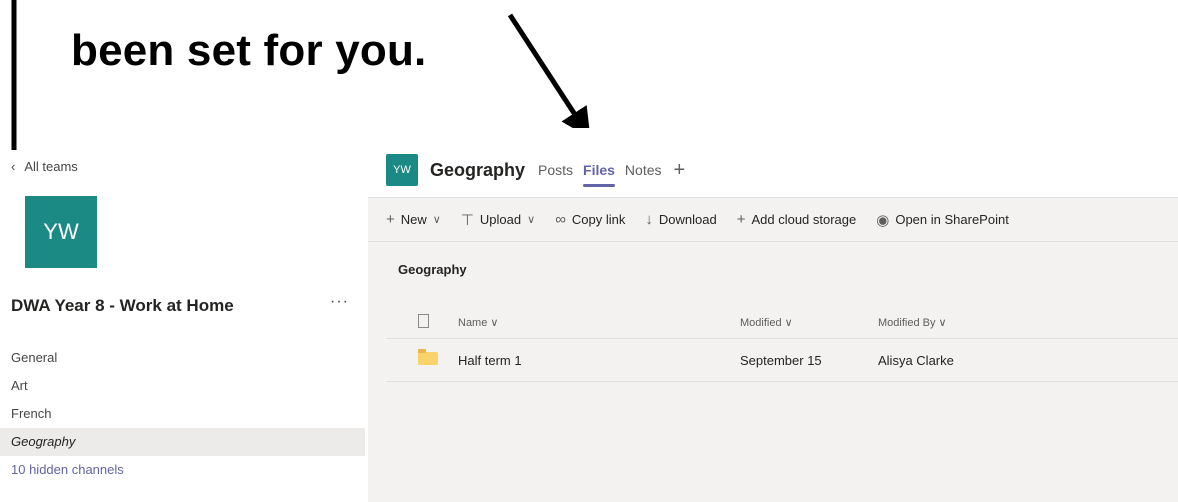 The width and height of the screenshot is (1178, 502). Describe the element at coordinates (182, 386) in the screenshot. I see `channel-art: Art` at that location.